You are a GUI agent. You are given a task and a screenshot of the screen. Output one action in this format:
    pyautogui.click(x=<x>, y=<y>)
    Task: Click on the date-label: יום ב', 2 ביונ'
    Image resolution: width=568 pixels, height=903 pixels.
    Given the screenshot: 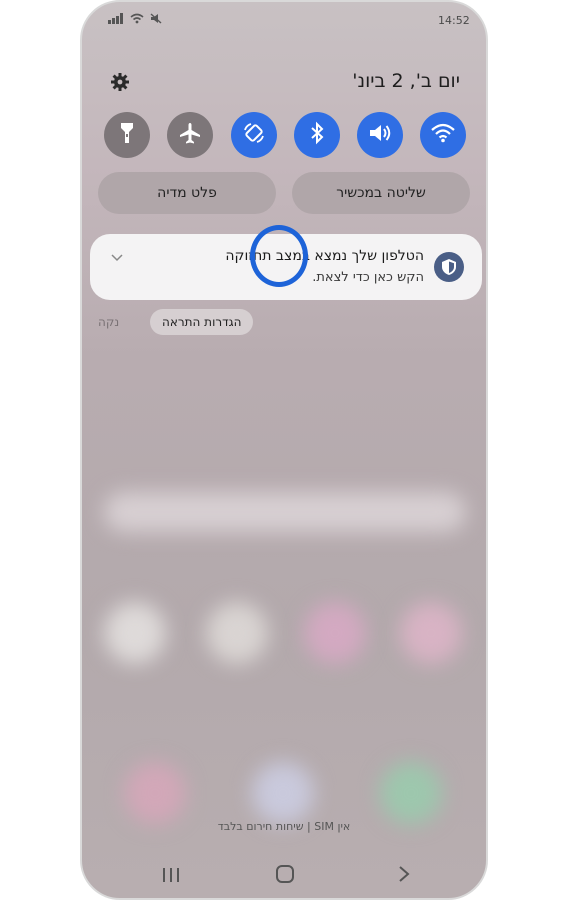 What is the action you would take?
    pyautogui.click(x=406, y=81)
    